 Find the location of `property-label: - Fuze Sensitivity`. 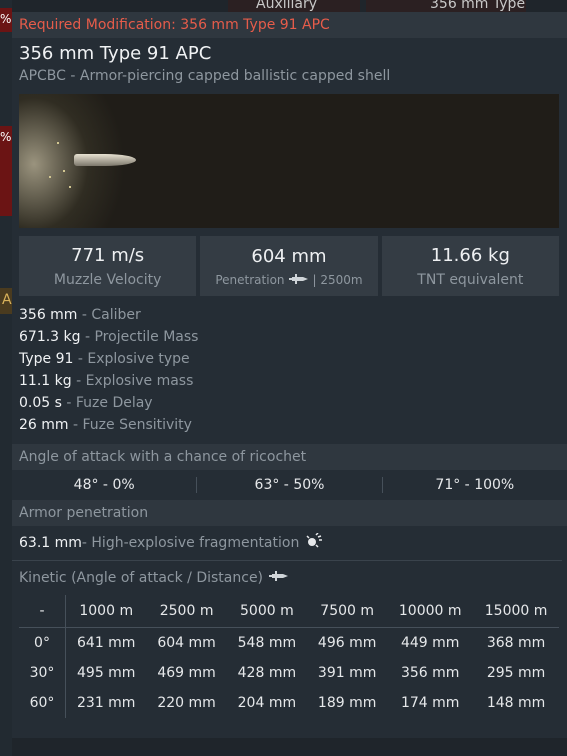

property-label: - Fuze Sensitivity is located at coordinates (130, 425).